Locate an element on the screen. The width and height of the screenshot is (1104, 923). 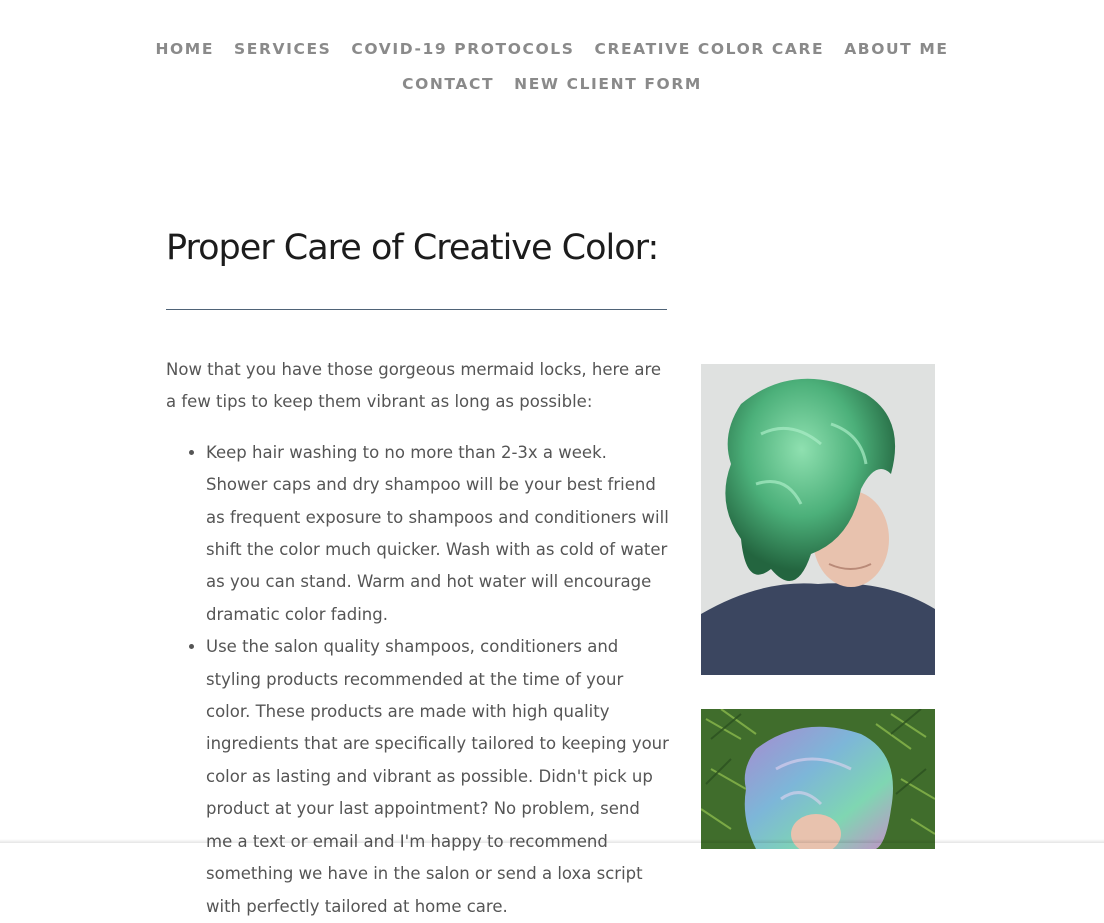
nav-row-secondary: CONTACT NEW CLIENT FORM is located at coordinates (552, 84).